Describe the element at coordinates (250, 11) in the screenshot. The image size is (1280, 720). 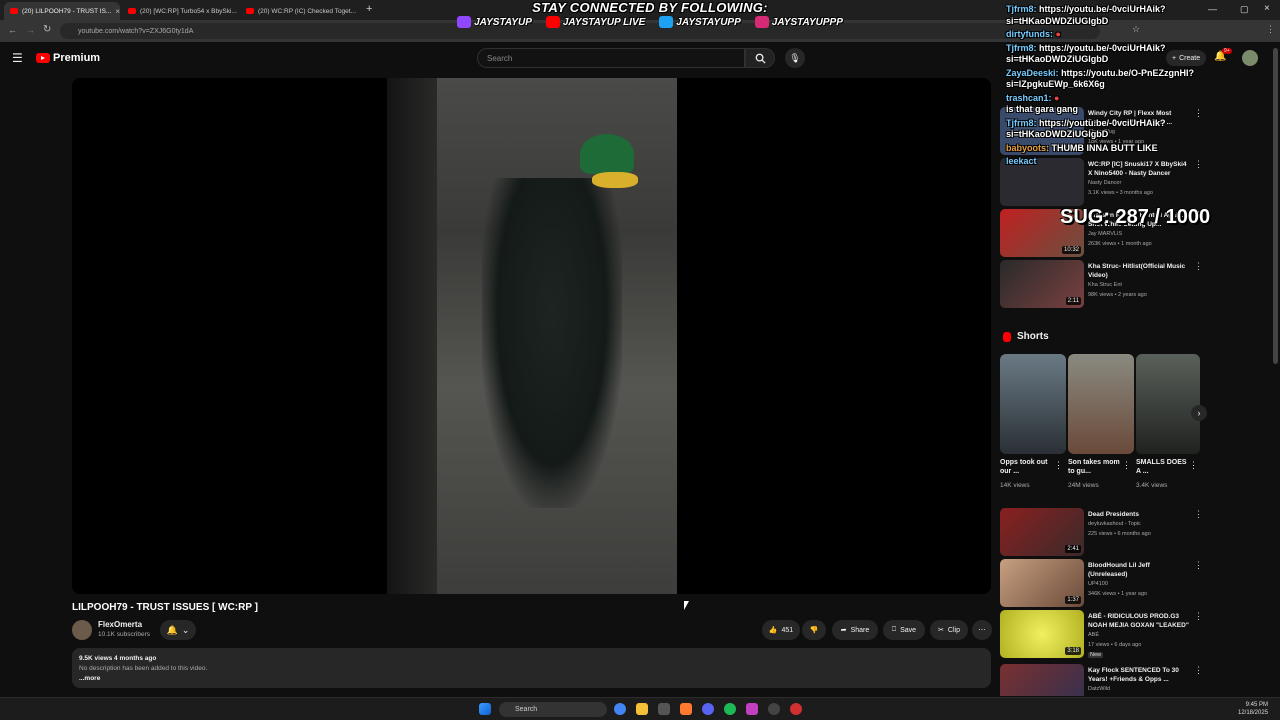
I see `youtube-favicon-icon` at that location.